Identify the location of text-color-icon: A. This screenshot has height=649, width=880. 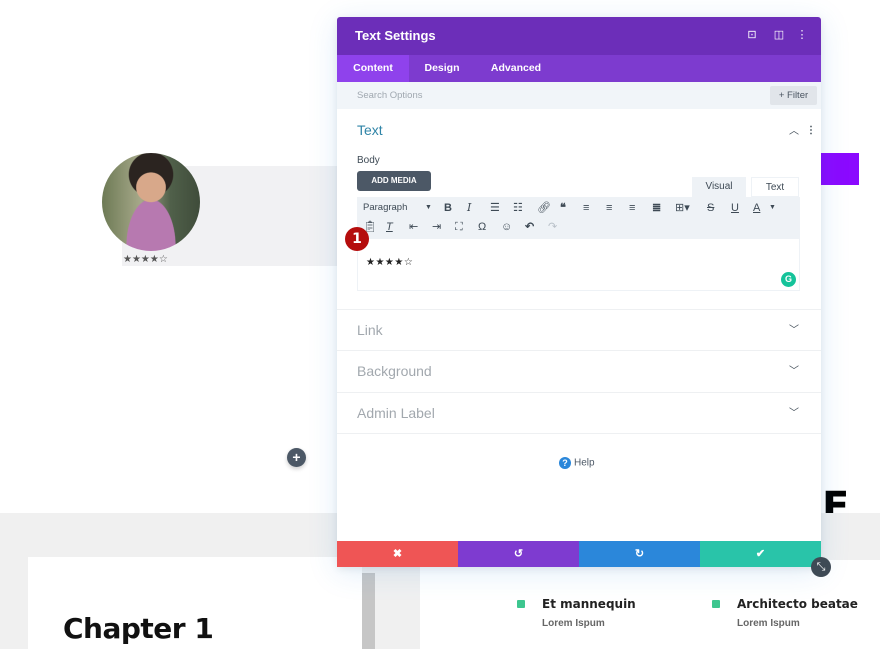
(756, 208).